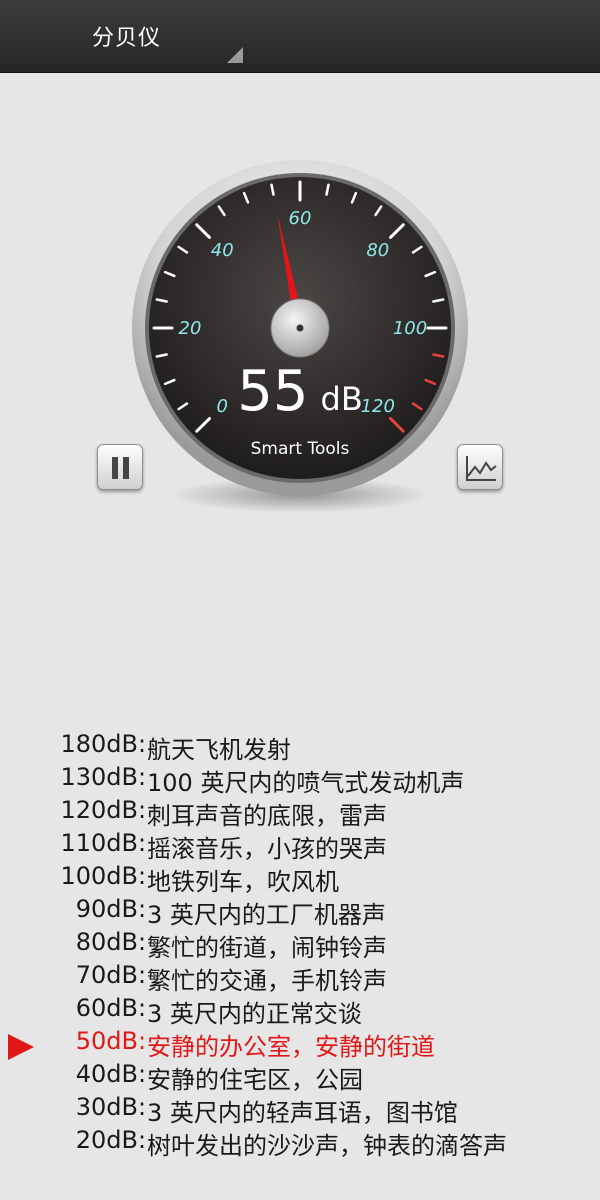 Image resolution: width=600 pixels, height=1200 pixels. I want to click on reference-description: 摇滚音乐，小孩的哭声, so click(267, 849).